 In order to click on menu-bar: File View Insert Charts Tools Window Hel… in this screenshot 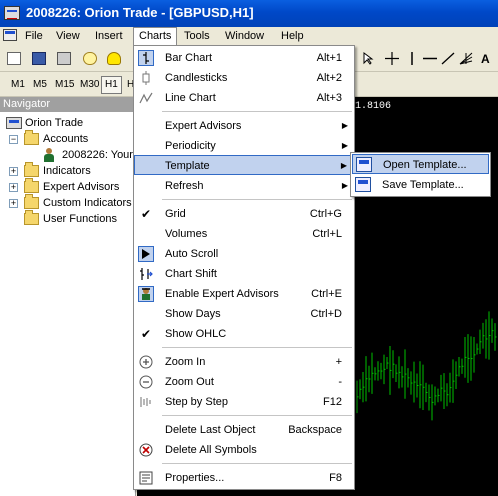, I will do `click(249, 36)`.